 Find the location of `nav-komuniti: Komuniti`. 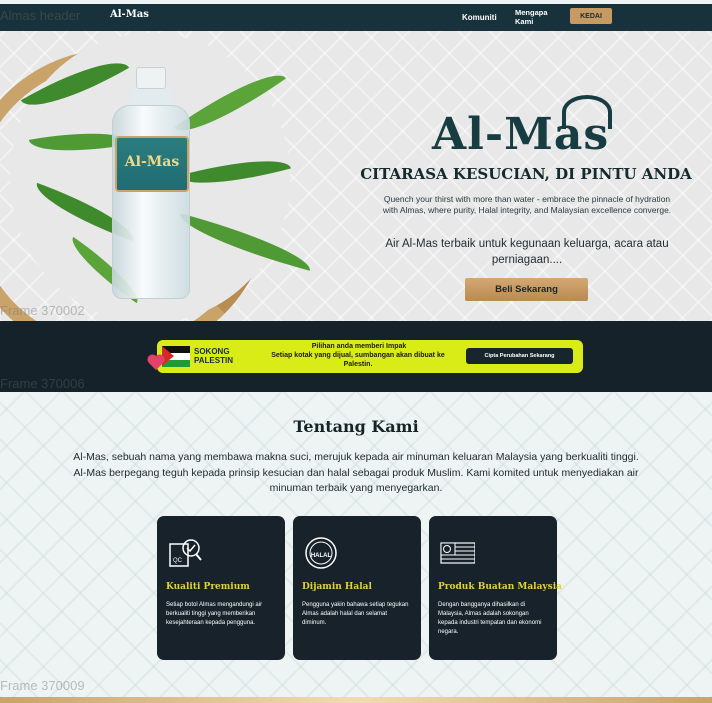

nav-komuniti: Komuniti is located at coordinates (479, 17).